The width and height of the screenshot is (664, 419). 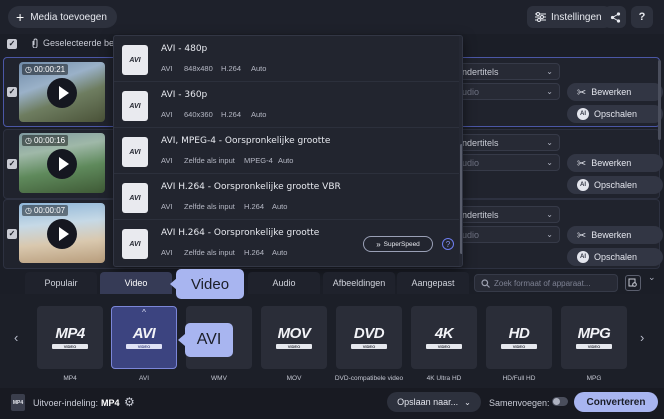 I want to click on format-logo: DVD, so click(x=369, y=333).